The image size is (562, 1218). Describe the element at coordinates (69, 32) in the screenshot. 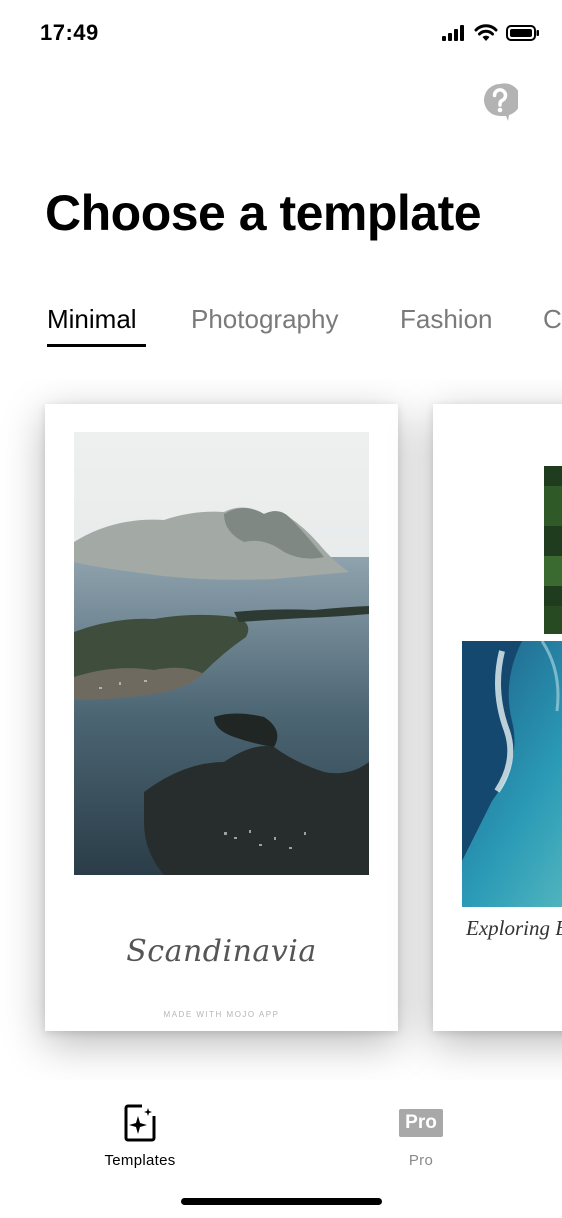

I see `status-time: 17:49` at that location.